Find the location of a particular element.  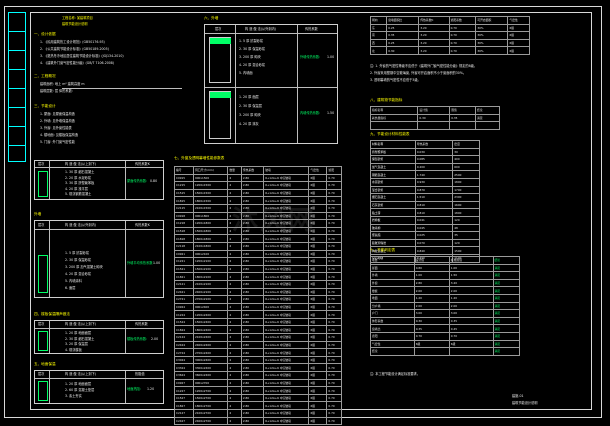

table-row: C2115 2100x1500 4 2.80 6+12A+6 中空玻璃 6级 0.70 is located at coordinates (258, 208).